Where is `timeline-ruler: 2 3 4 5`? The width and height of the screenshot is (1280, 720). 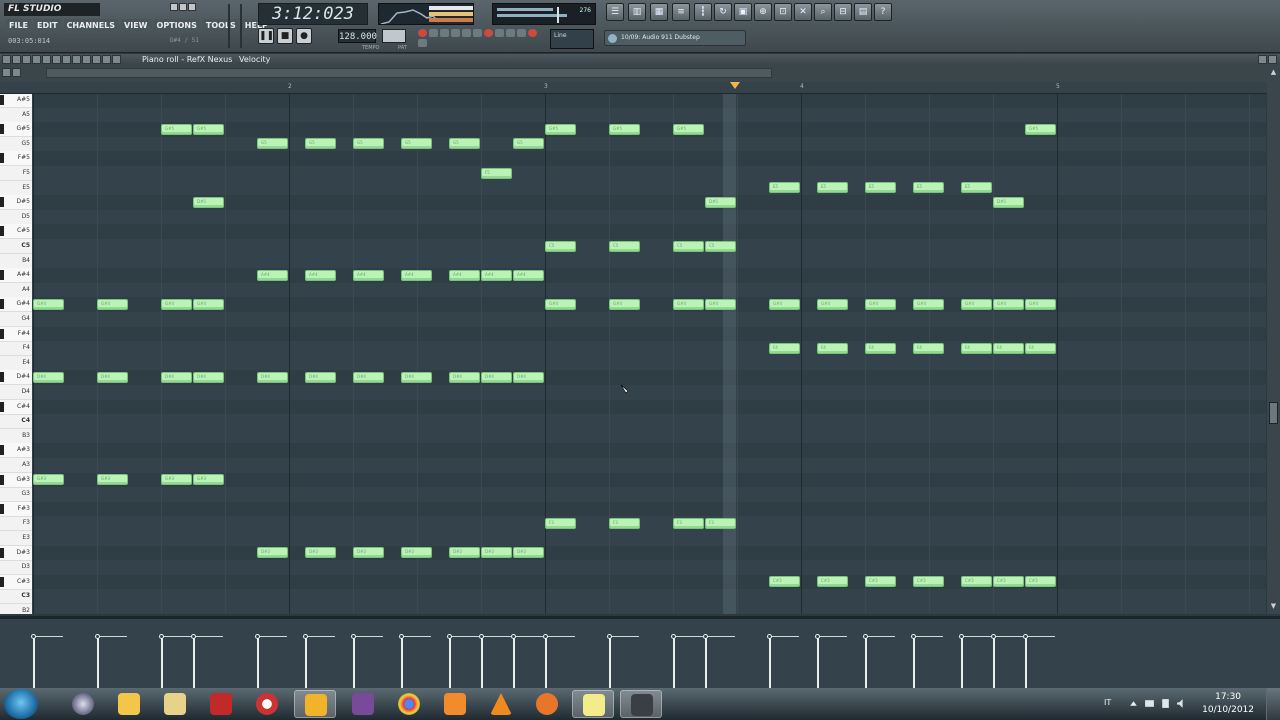
timeline-ruler: 2 3 4 5 is located at coordinates (640, 88).